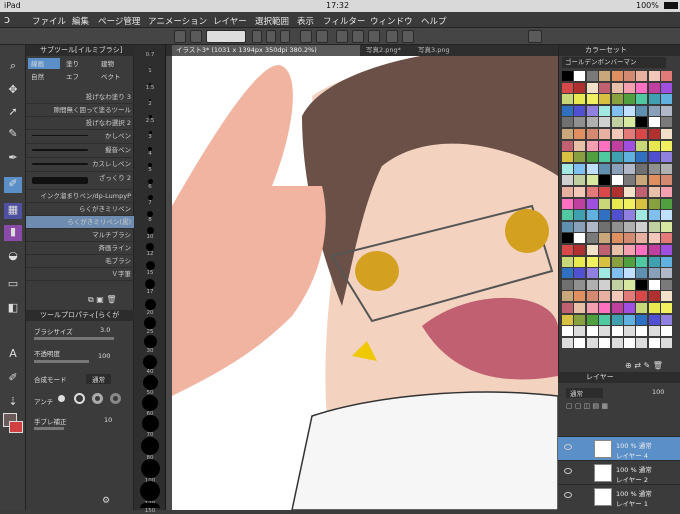  Describe the element at coordinates (647, 365) in the screenshot. I see `eyedrop-color-icon: ✎` at that location.